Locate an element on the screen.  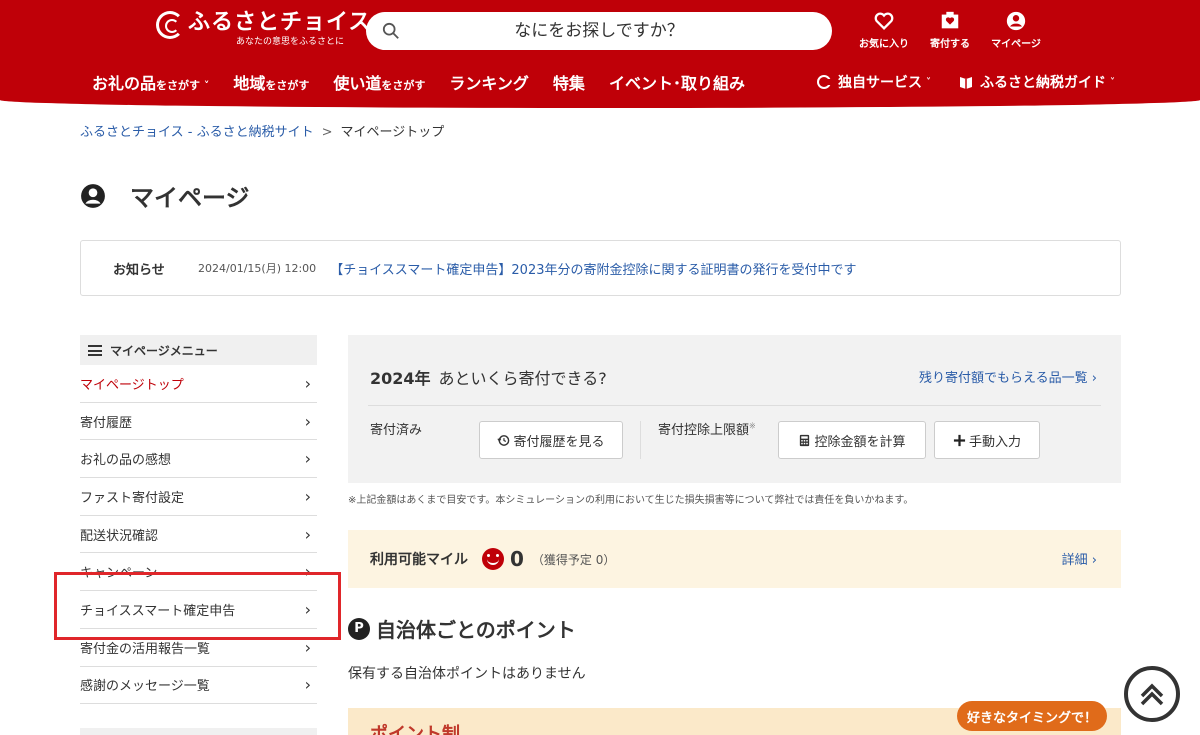
sidebar-item-thanks-messages: 感謝のメッセージ一覧 › is located at coordinates (198, 686).